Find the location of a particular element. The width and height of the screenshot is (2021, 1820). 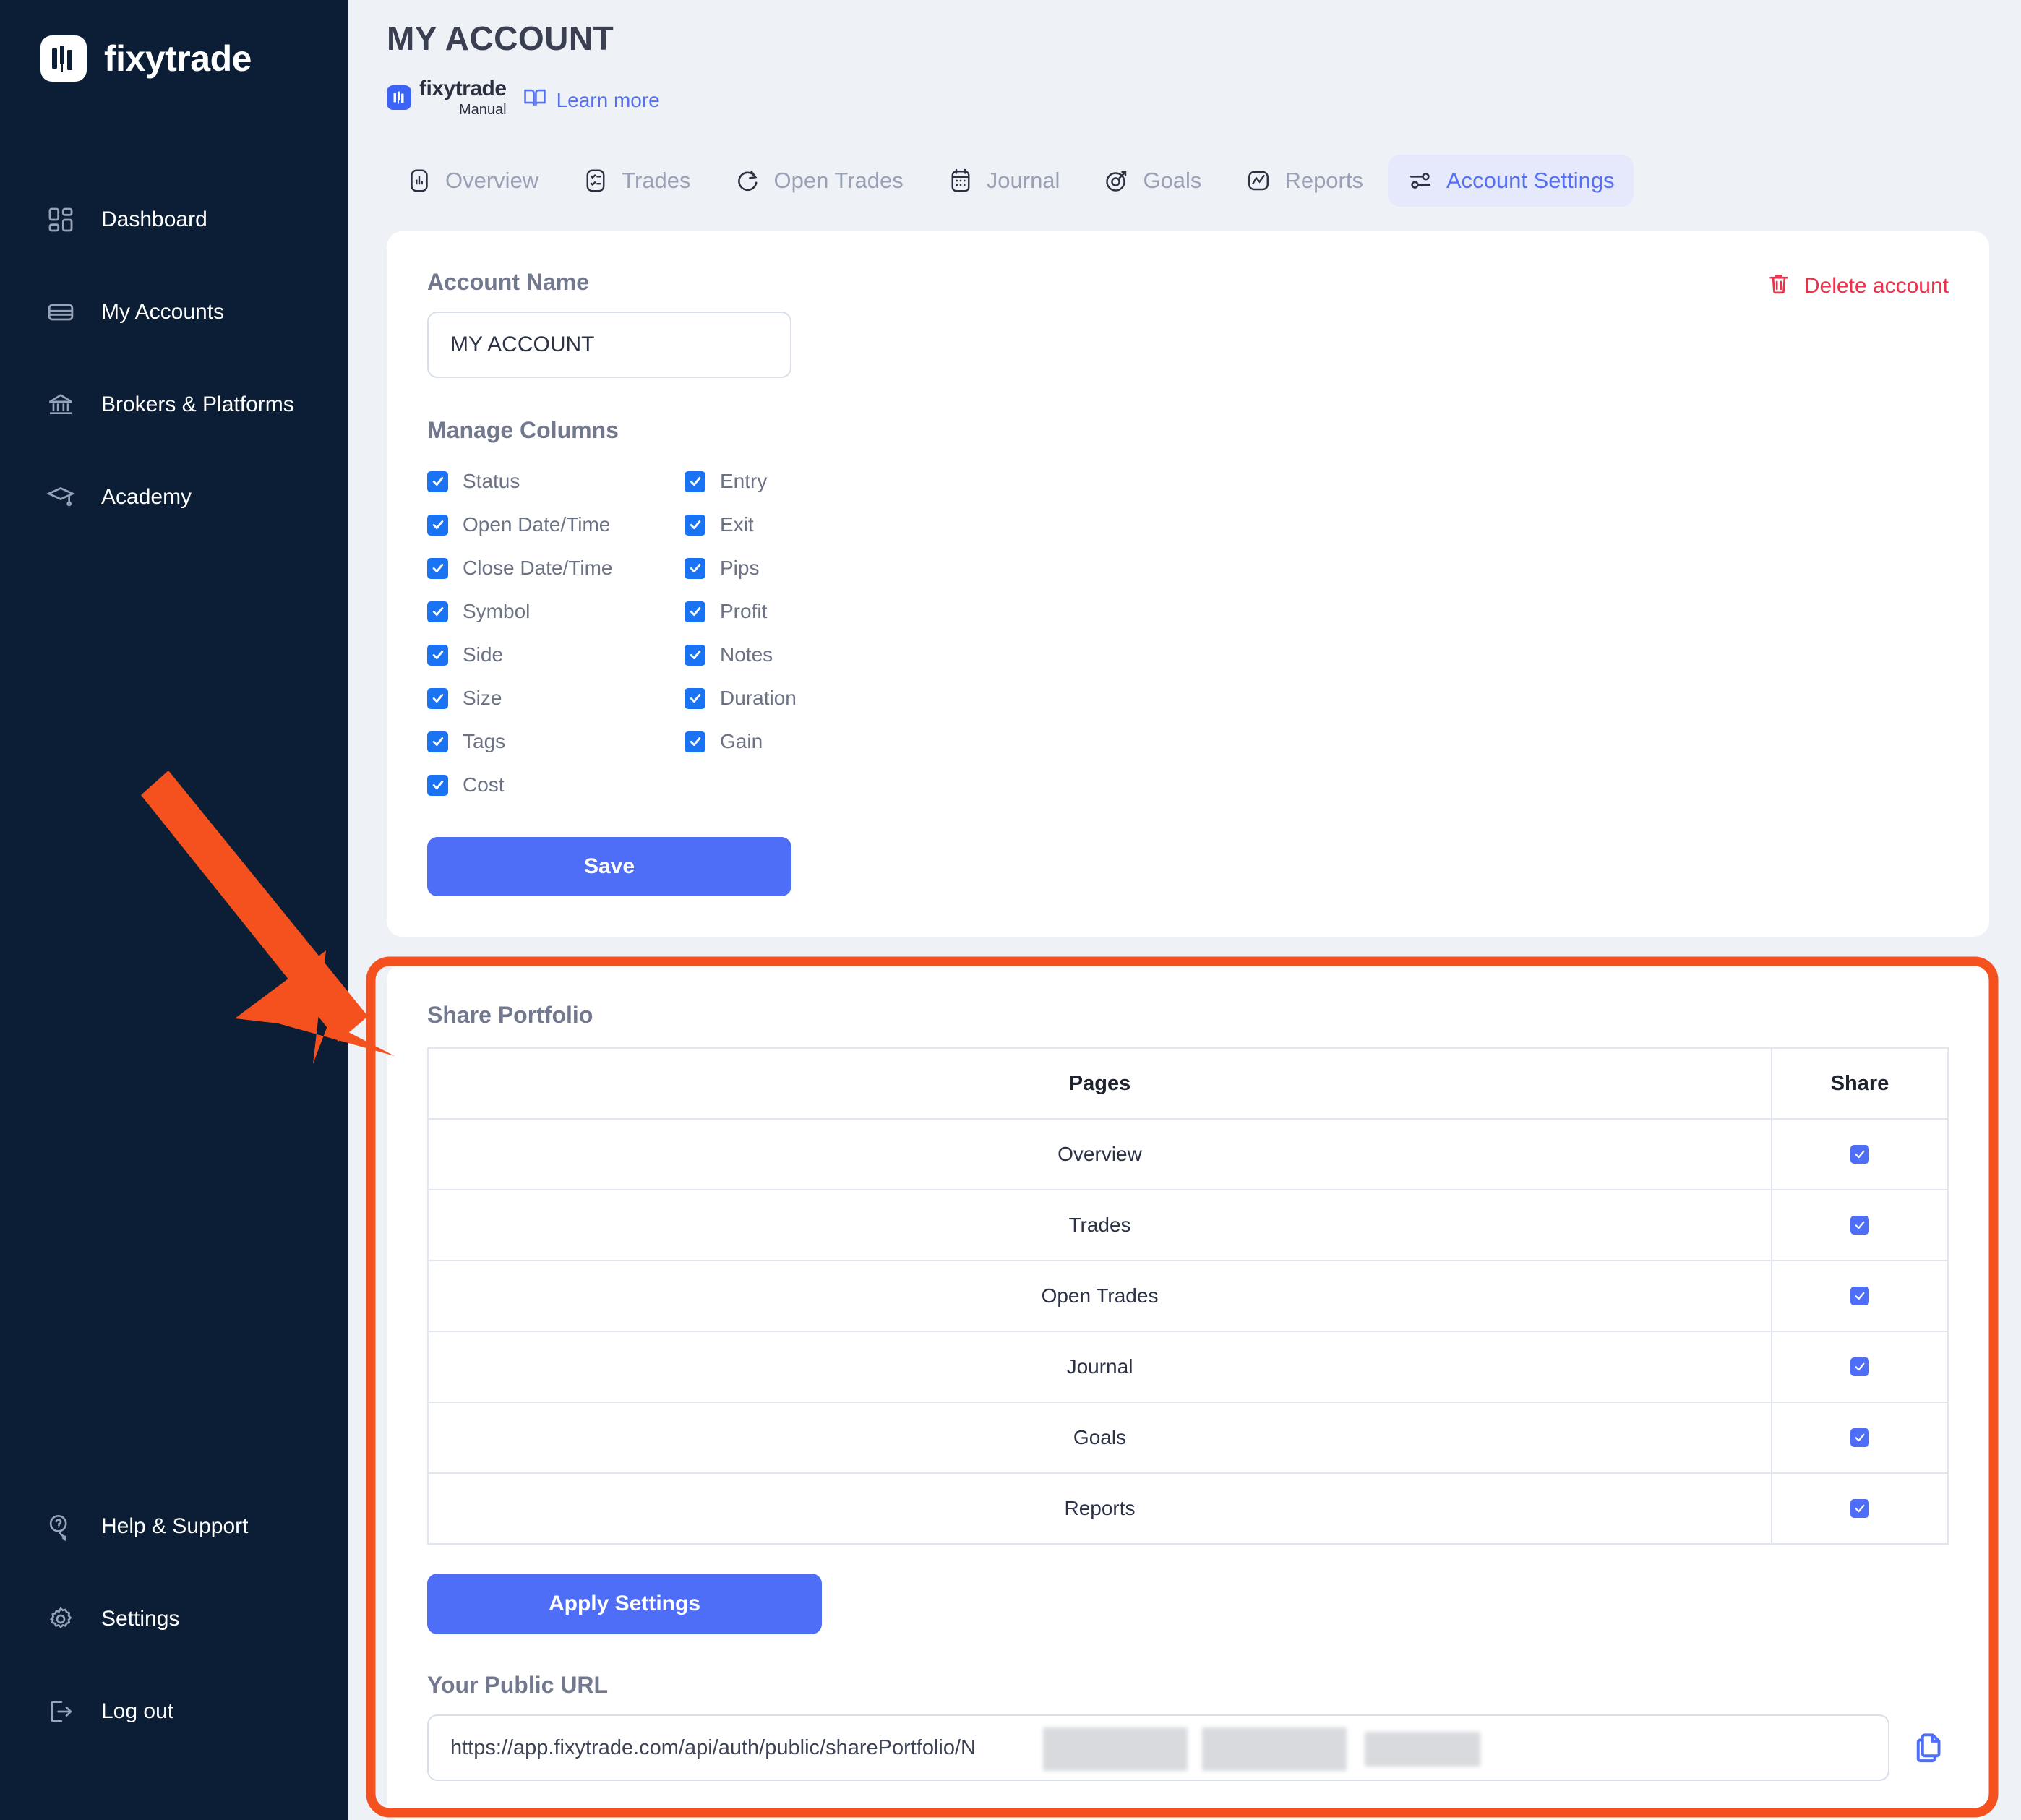

learn-more-link: Learn more is located at coordinates (591, 101).